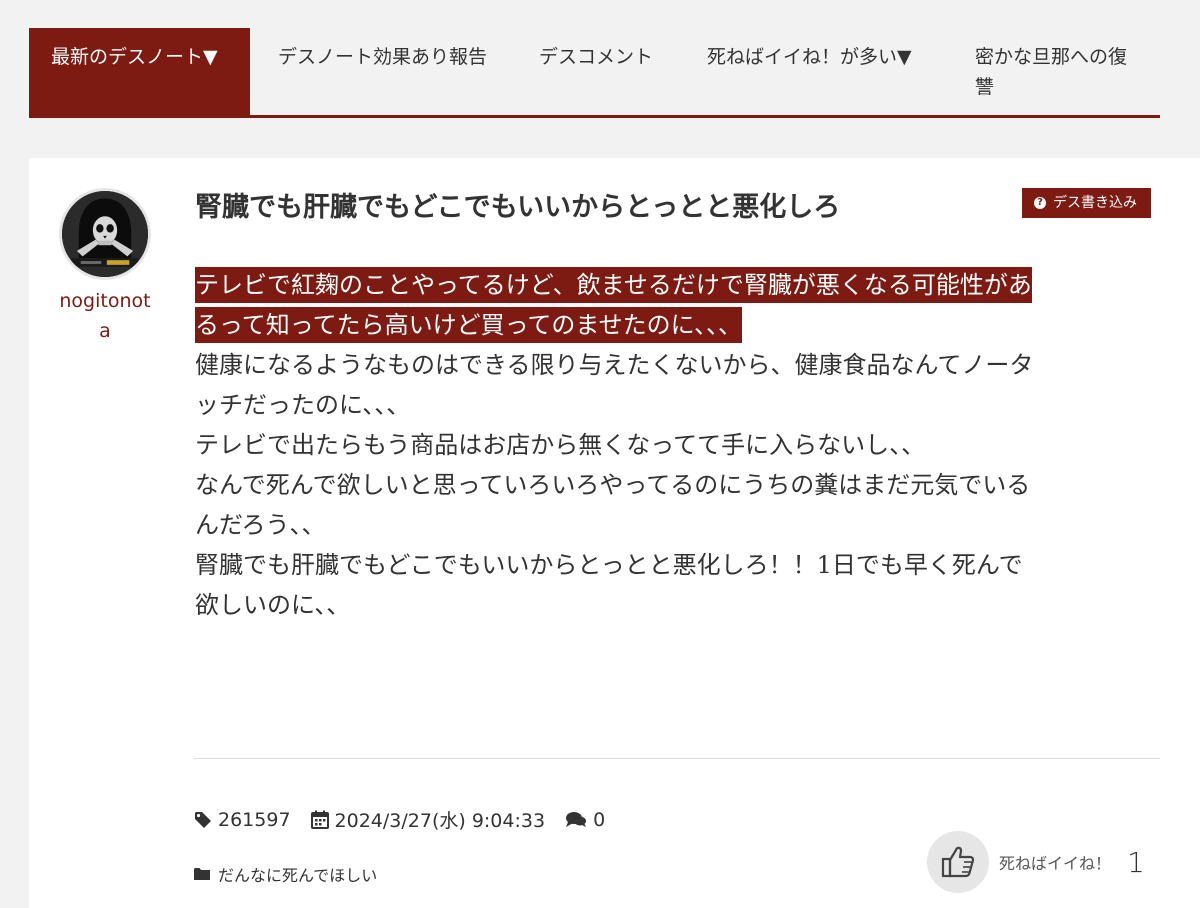 The width and height of the screenshot is (1200, 908). What do you see at coordinates (613, 485) in the screenshot?
I see `body-line: なんで死んで欲しいと思っていろいろやってるのにうちの糞はまだ元気でいる` at bounding box center [613, 485].